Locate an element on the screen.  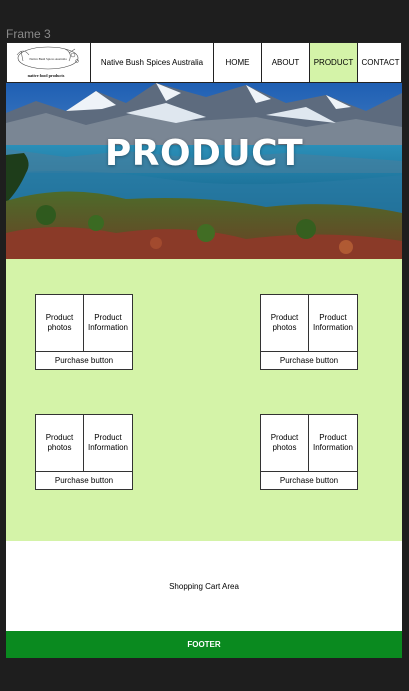
frame-label: Frame 3 is located at coordinates (28, 34).